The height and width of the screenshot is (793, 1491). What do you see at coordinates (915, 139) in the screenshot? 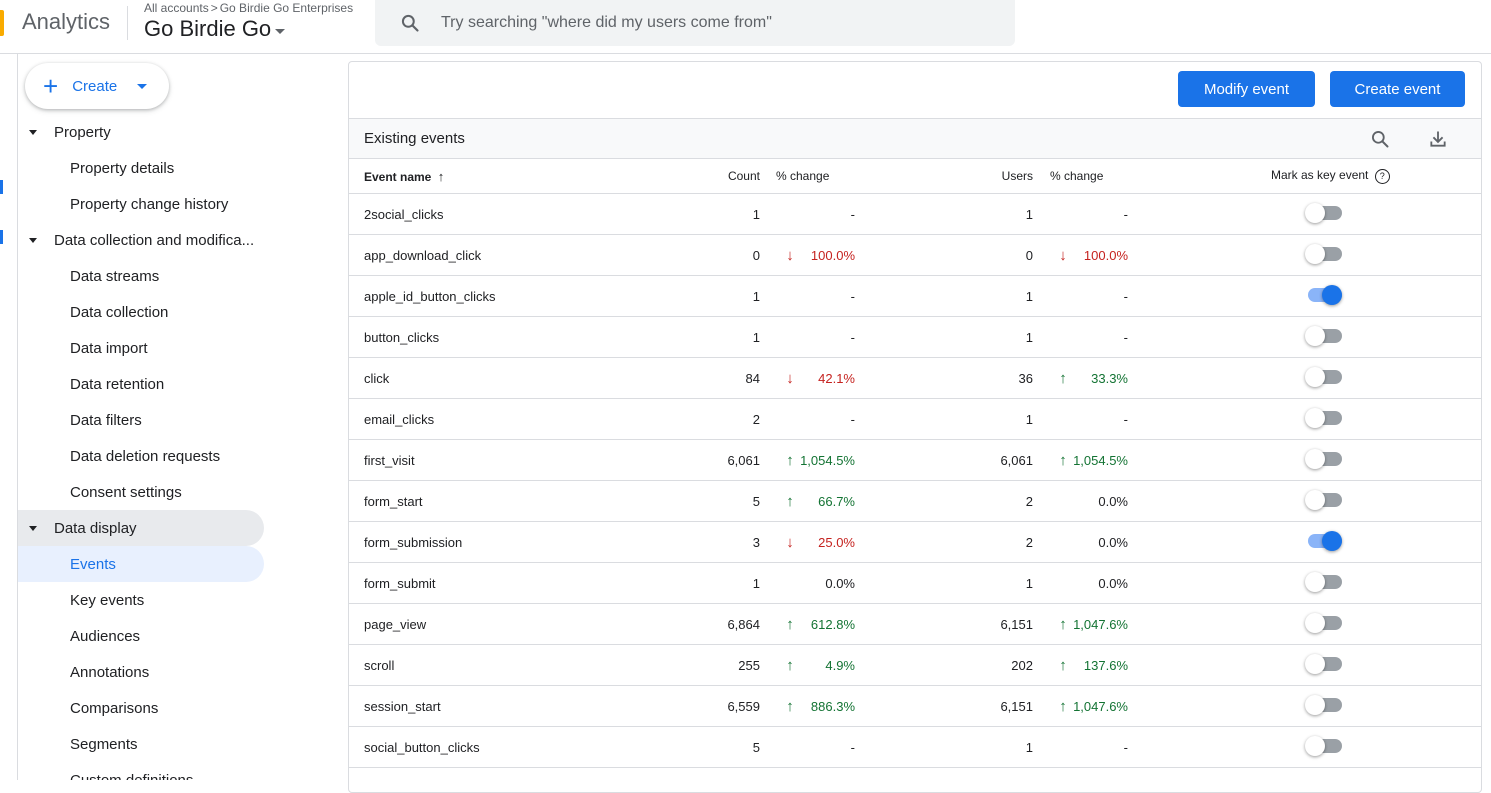
I see `existing-events-header: Existing events` at bounding box center [915, 139].